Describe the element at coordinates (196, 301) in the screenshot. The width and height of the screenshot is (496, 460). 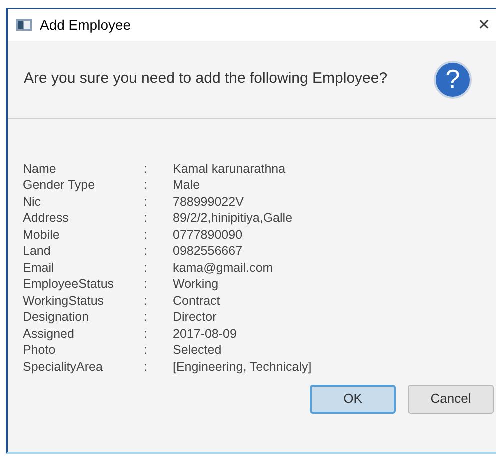
I see `field-value: Contract` at that location.